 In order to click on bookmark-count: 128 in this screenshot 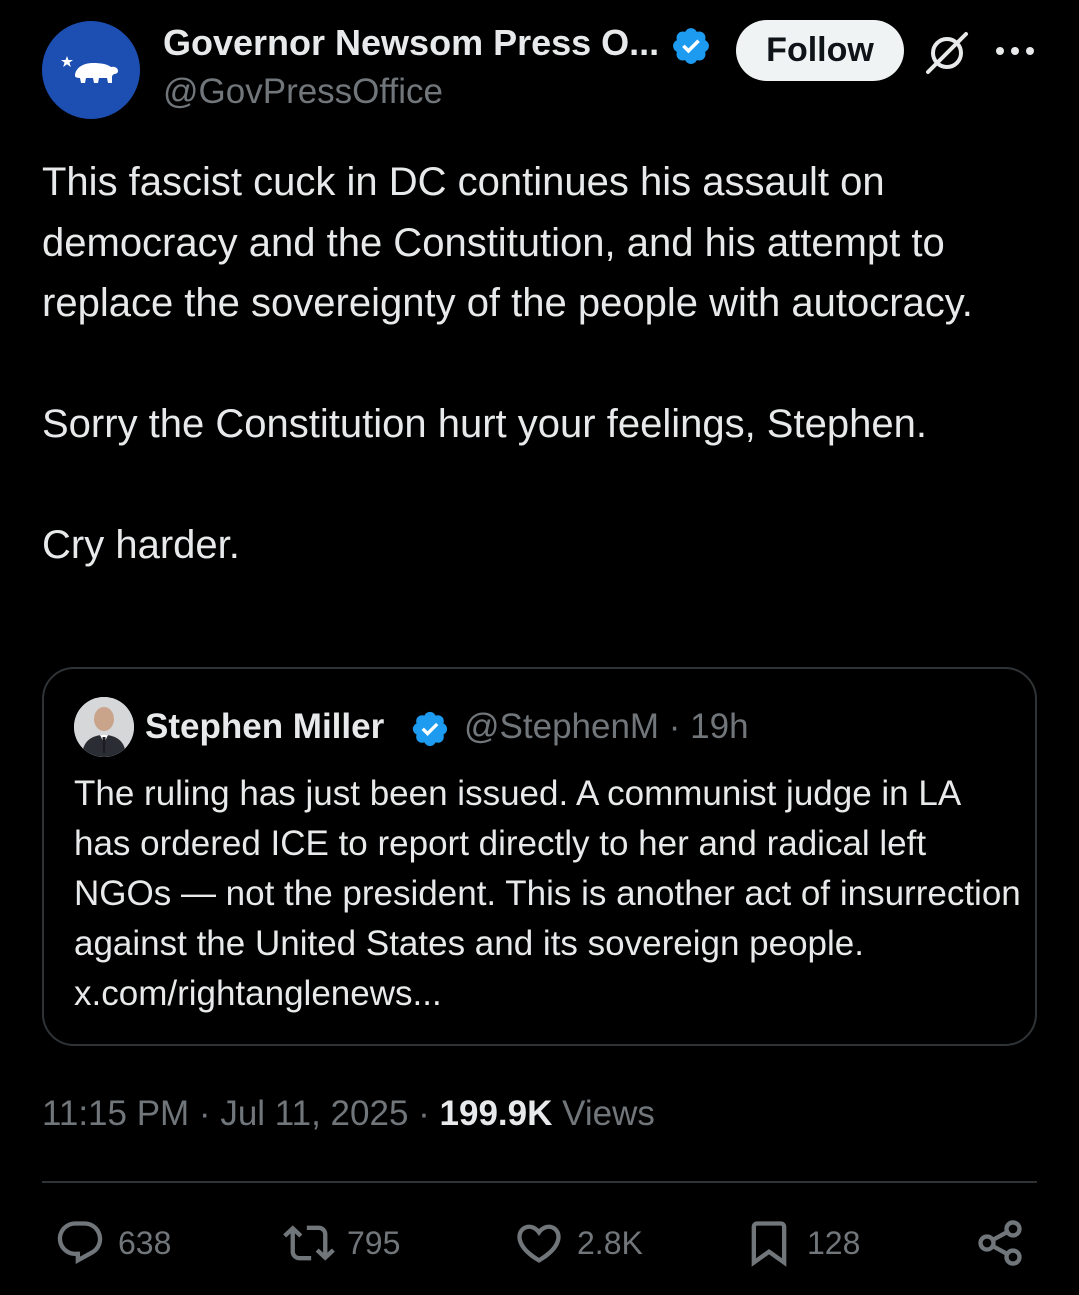, I will do `click(834, 1242)`.